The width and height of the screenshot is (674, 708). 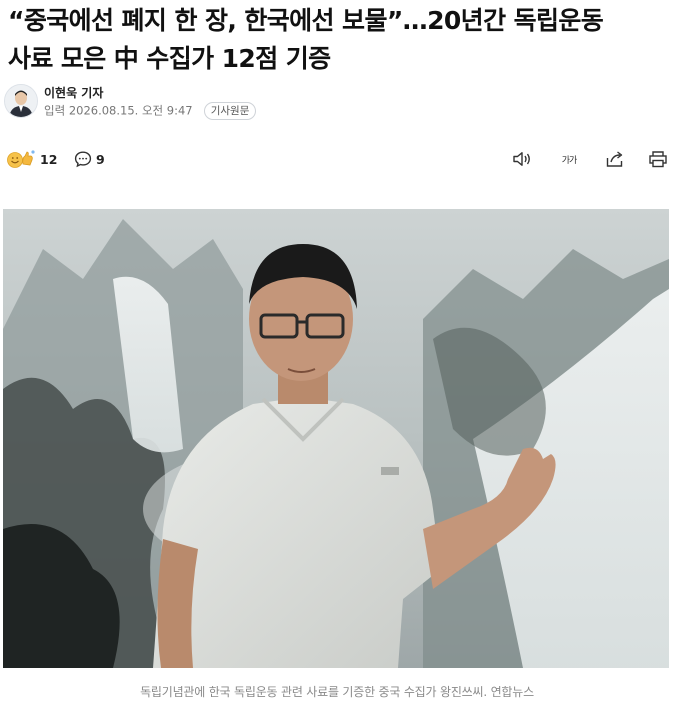 What do you see at coordinates (83, 159) in the screenshot?
I see `comment-icon` at bounding box center [83, 159].